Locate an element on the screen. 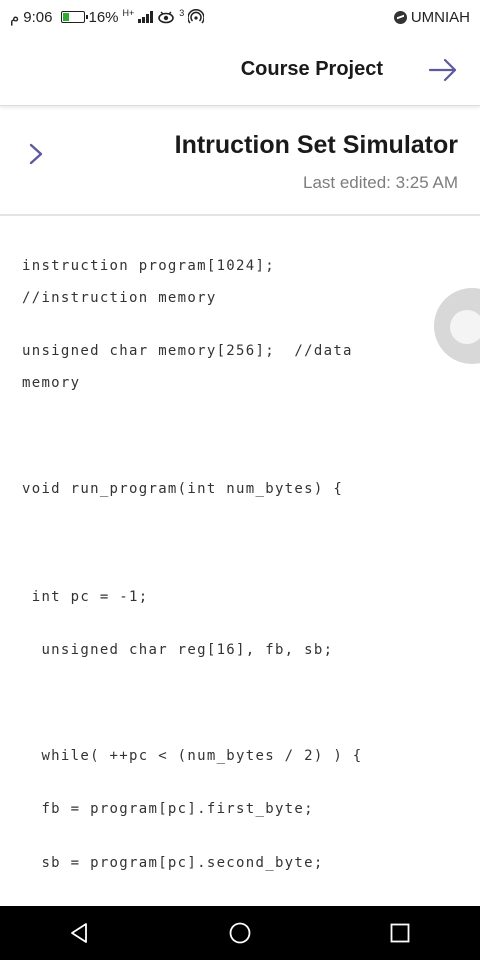 This screenshot has height=960, width=480. network-type: H+ is located at coordinates (128, 13).